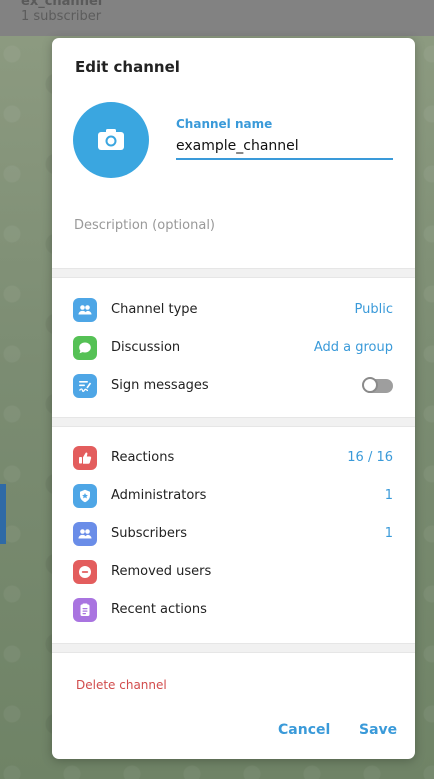 The width and height of the screenshot is (434, 779). I want to click on sign-messages-toggle, so click(377, 385).